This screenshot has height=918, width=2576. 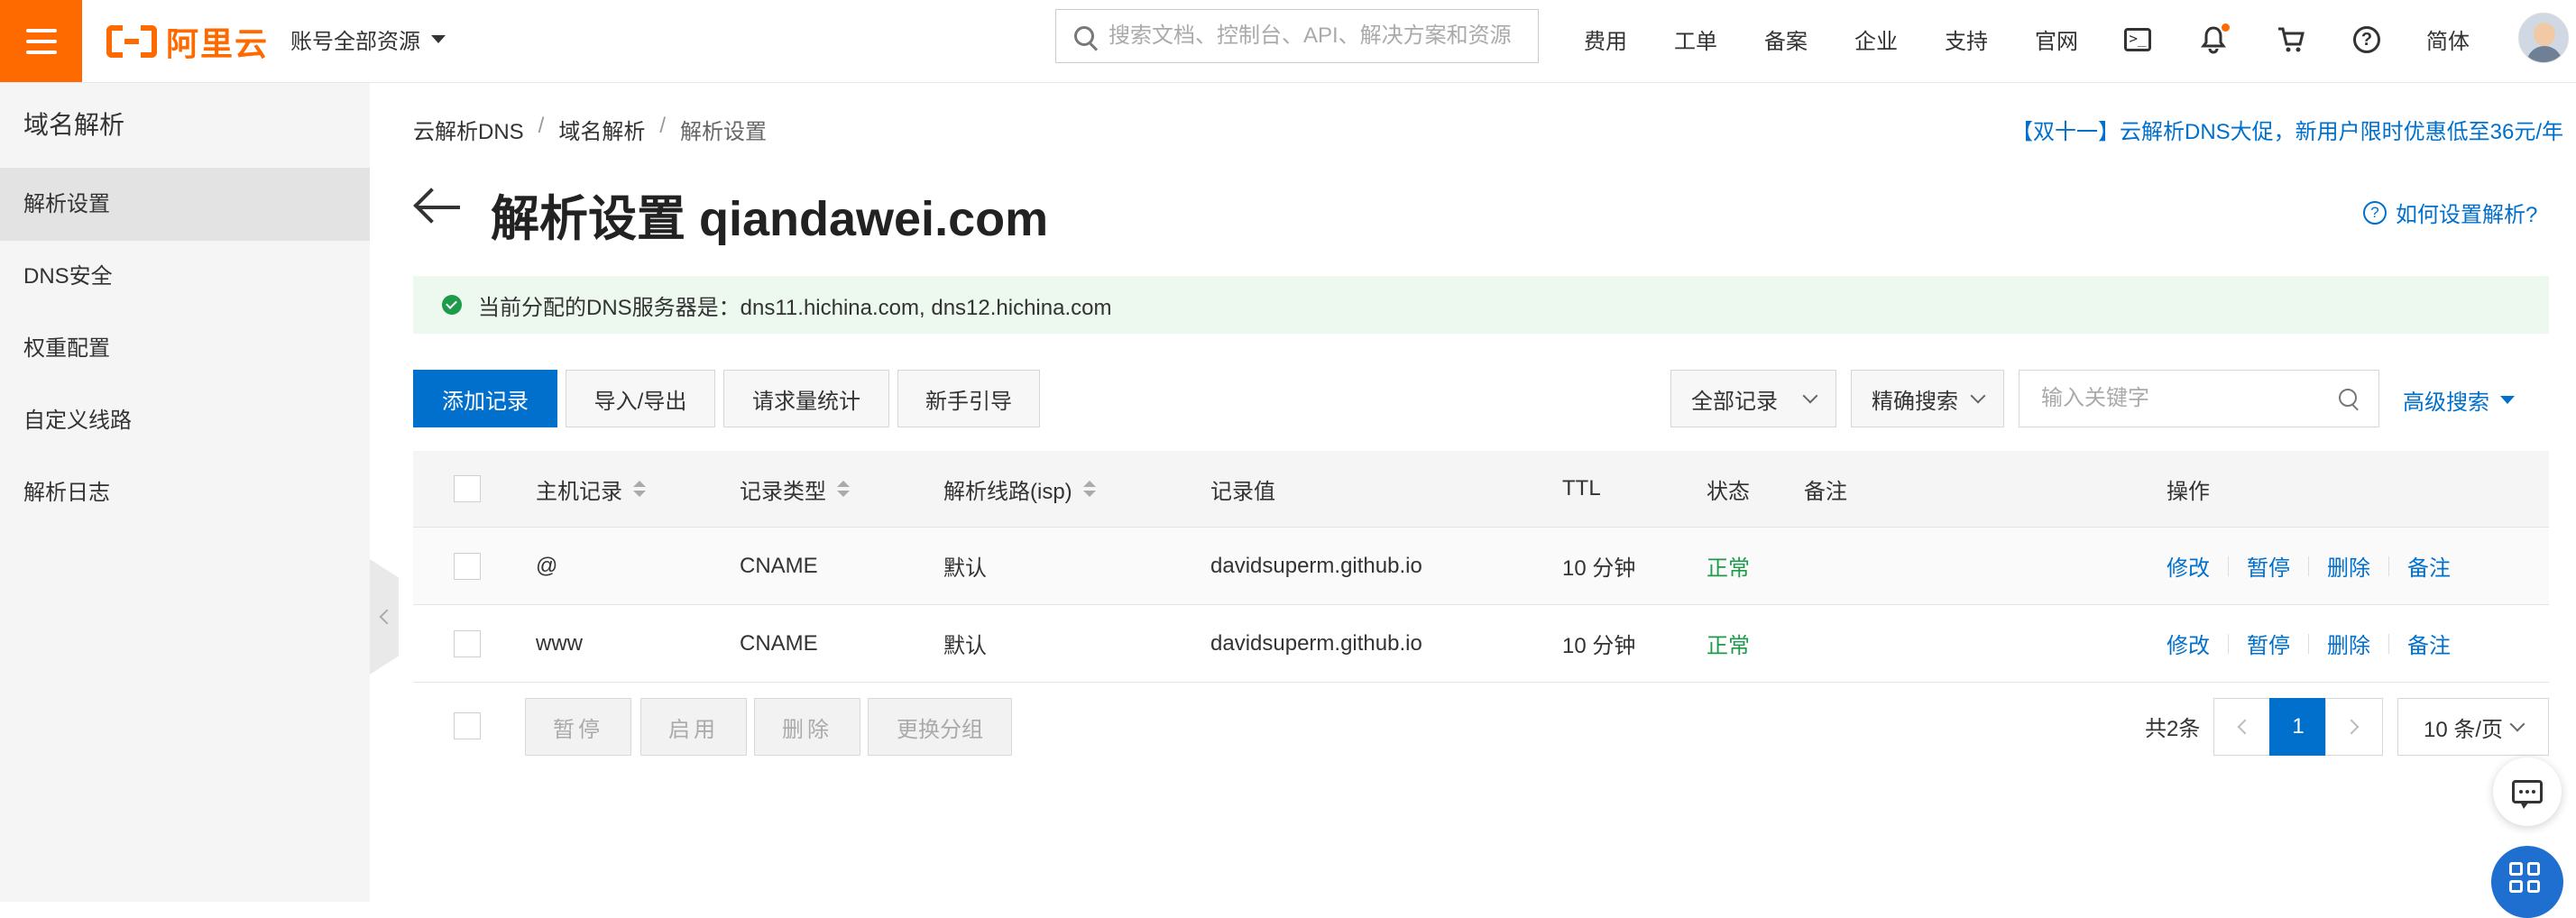 What do you see at coordinates (806, 398) in the screenshot?
I see `request-stats-button: 请求量统计` at bounding box center [806, 398].